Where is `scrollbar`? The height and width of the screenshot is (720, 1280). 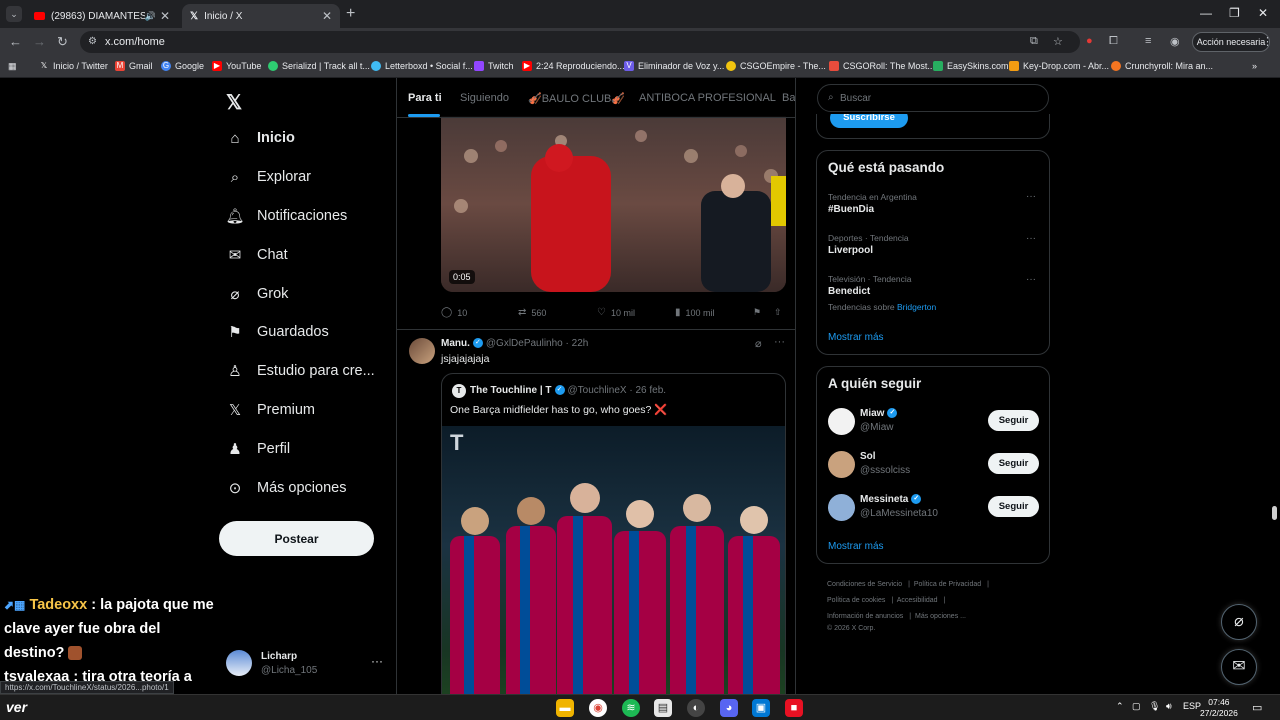
scrollbar is located at coordinates (1274, 513).